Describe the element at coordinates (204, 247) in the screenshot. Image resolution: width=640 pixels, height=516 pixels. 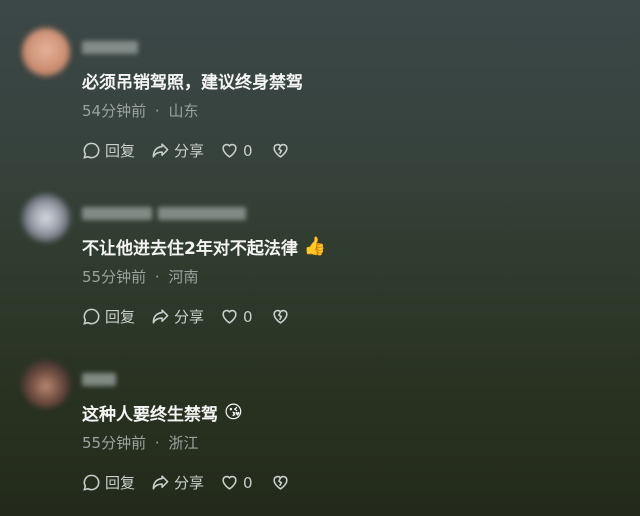
I see `comment-text: 不让他进去住2年对不起法律 👍` at that location.